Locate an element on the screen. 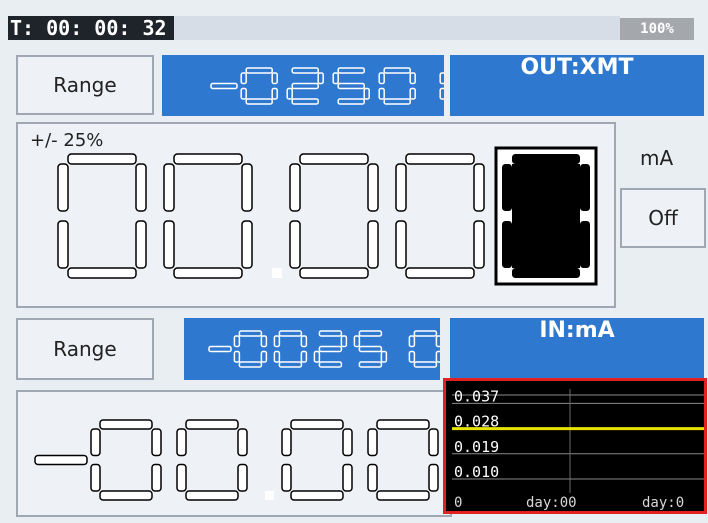  input-readout-panel: -00.00 is located at coordinates (234, 453).